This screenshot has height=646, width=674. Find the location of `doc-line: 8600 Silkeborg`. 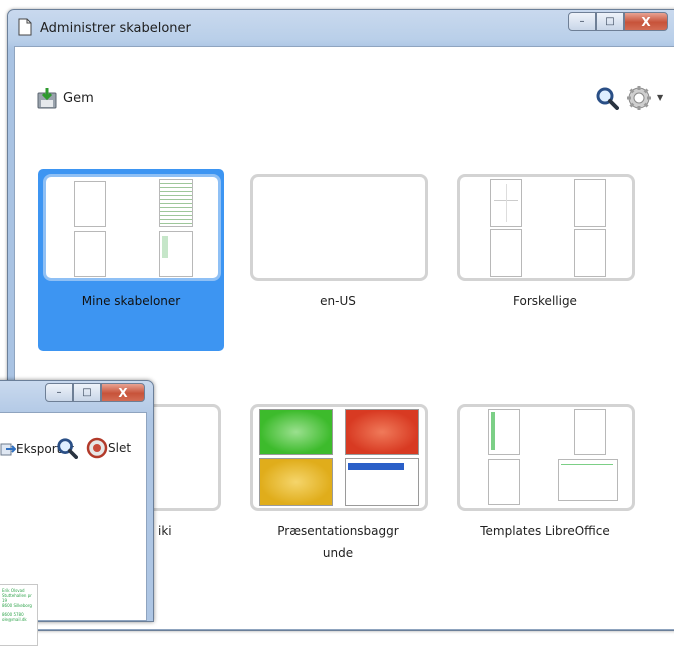

doc-line: 8600 Silkeborg is located at coordinates (17, 605).